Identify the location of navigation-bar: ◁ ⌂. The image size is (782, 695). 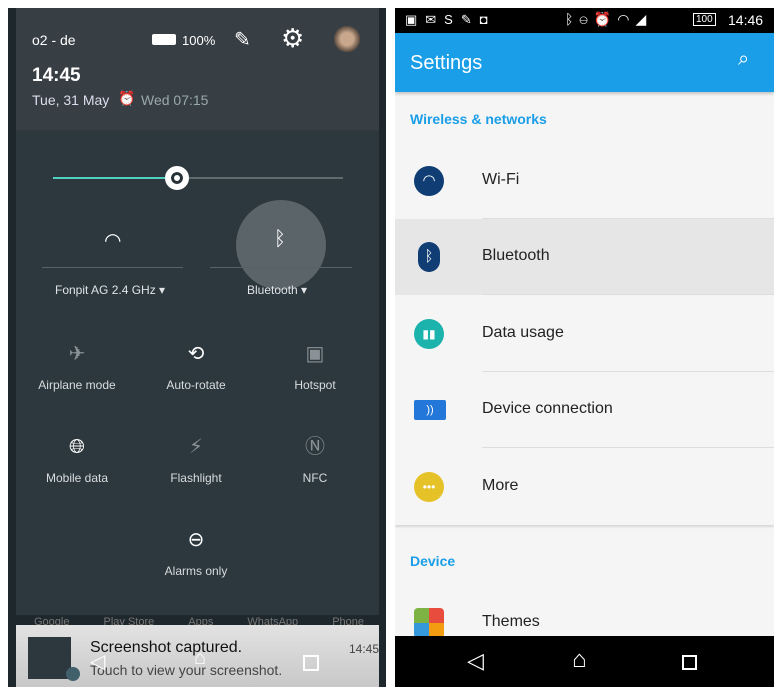
(584, 661).